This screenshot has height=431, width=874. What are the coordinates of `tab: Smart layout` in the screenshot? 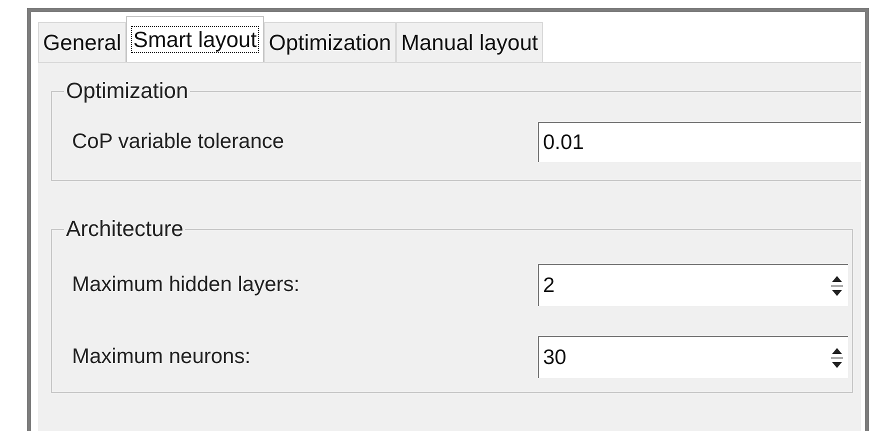 It's located at (195, 39).